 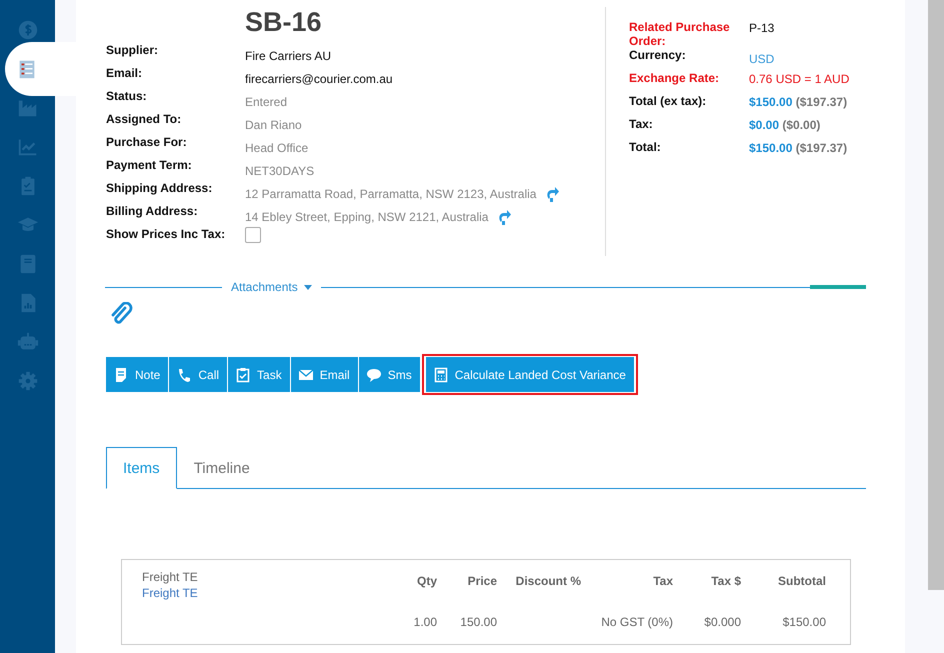 I want to click on field-label: Total (ex tax):, so click(x=668, y=102).